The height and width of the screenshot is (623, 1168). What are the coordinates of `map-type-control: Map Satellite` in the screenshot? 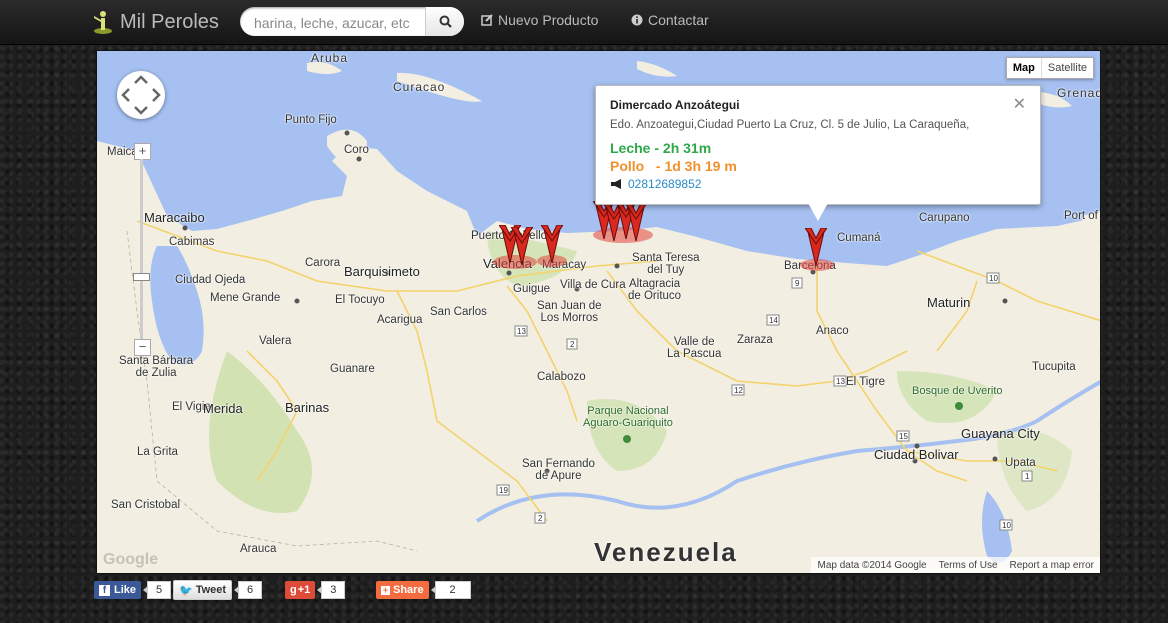 It's located at (1049, 68).